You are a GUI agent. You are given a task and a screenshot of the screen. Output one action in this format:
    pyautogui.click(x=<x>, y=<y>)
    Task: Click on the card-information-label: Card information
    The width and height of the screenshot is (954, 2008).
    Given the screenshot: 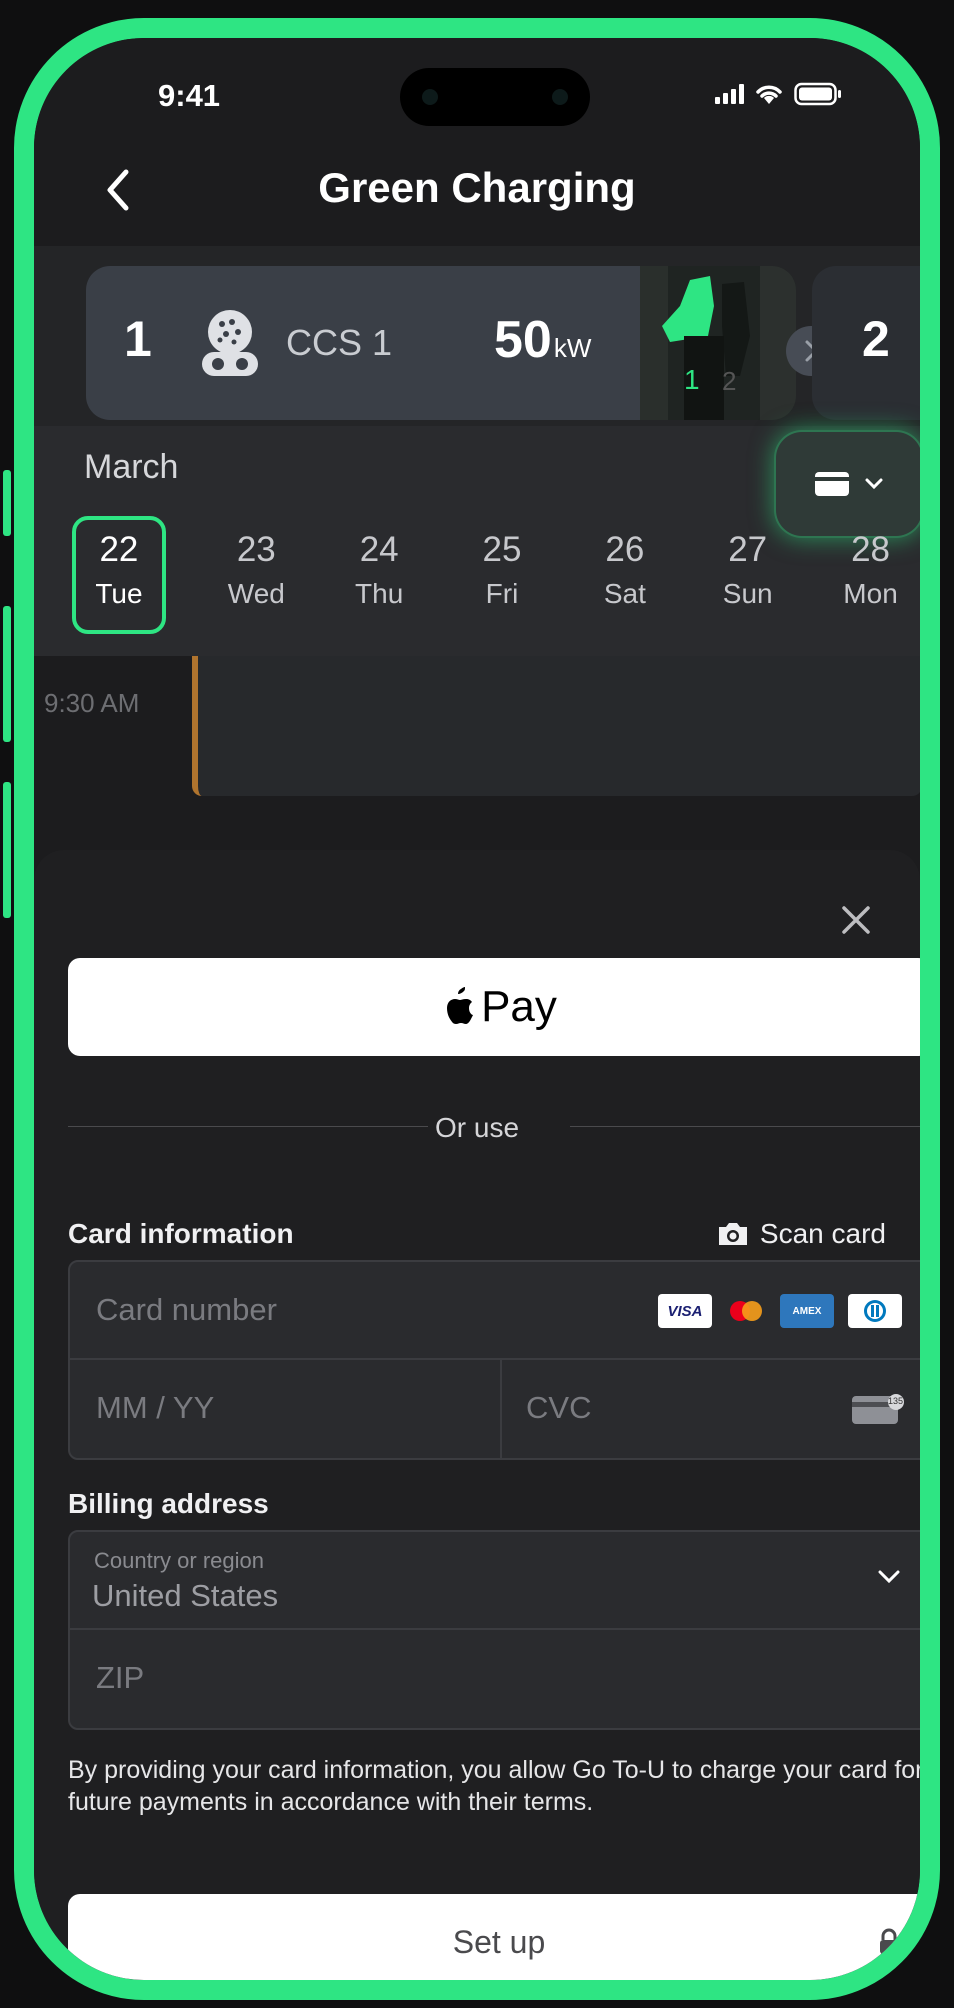 What is the action you would take?
    pyautogui.click(x=181, y=1233)
    